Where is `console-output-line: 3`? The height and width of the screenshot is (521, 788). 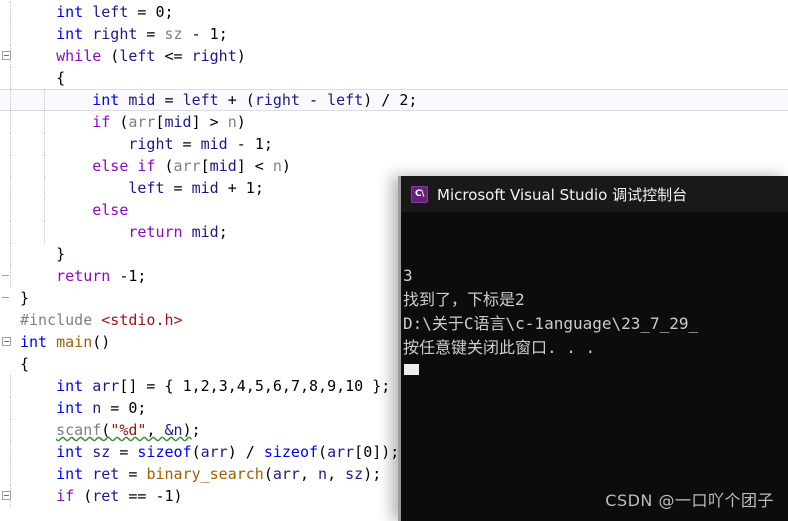
console-output-line: 3 is located at coordinates (408, 275).